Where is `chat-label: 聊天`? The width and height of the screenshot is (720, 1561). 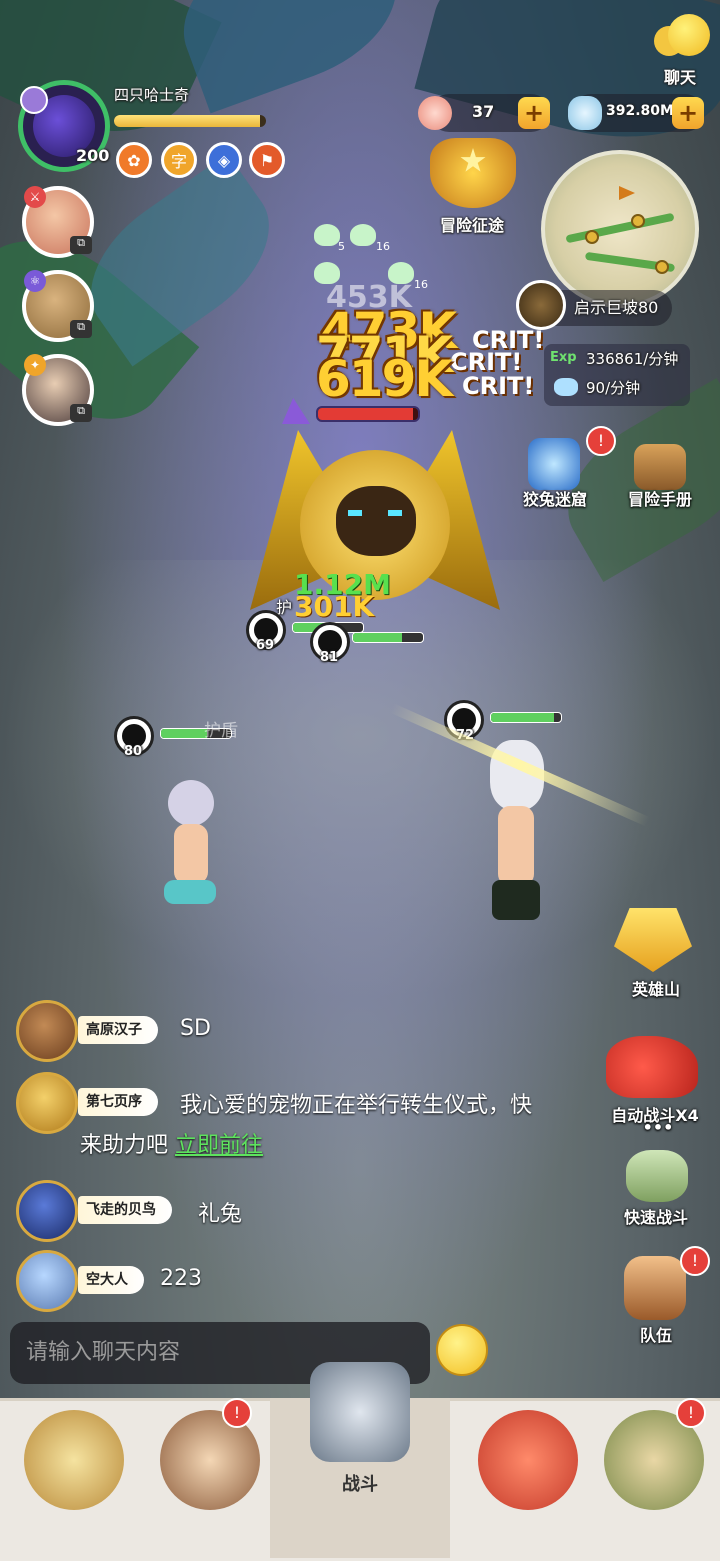
chat-label: 聊天 is located at coordinates (679, 77).